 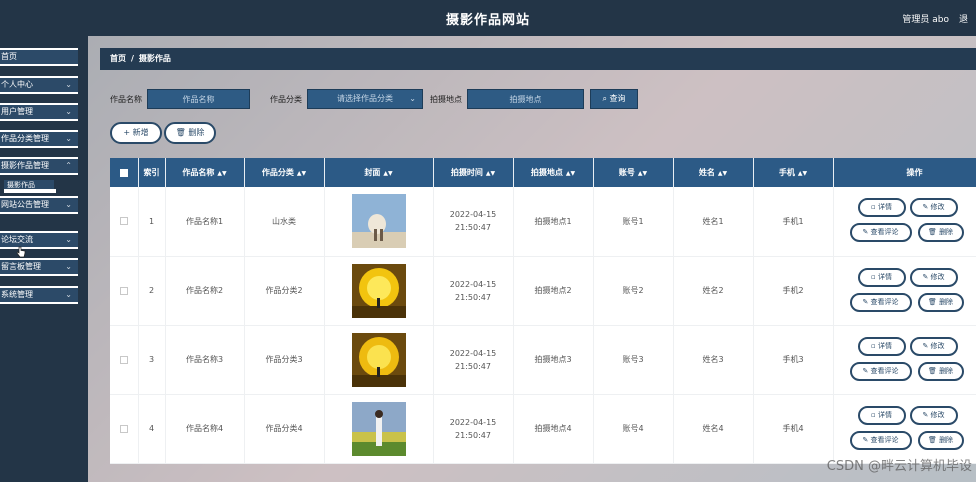 I want to click on sidebar-item-label: 论坛交流, so click(x=17, y=239).